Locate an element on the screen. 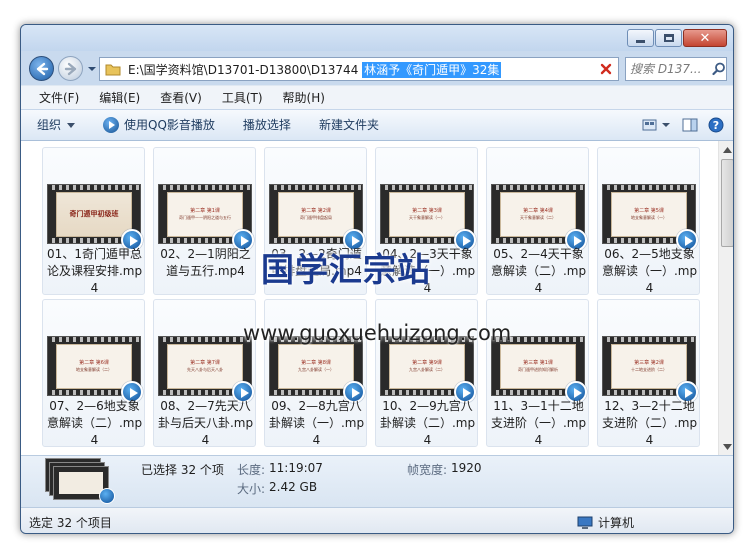 The width and height of the screenshot is (754, 555). thumbnail-subtitle: 奇门遁甲排盘起局 is located at coordinates (316, 217).